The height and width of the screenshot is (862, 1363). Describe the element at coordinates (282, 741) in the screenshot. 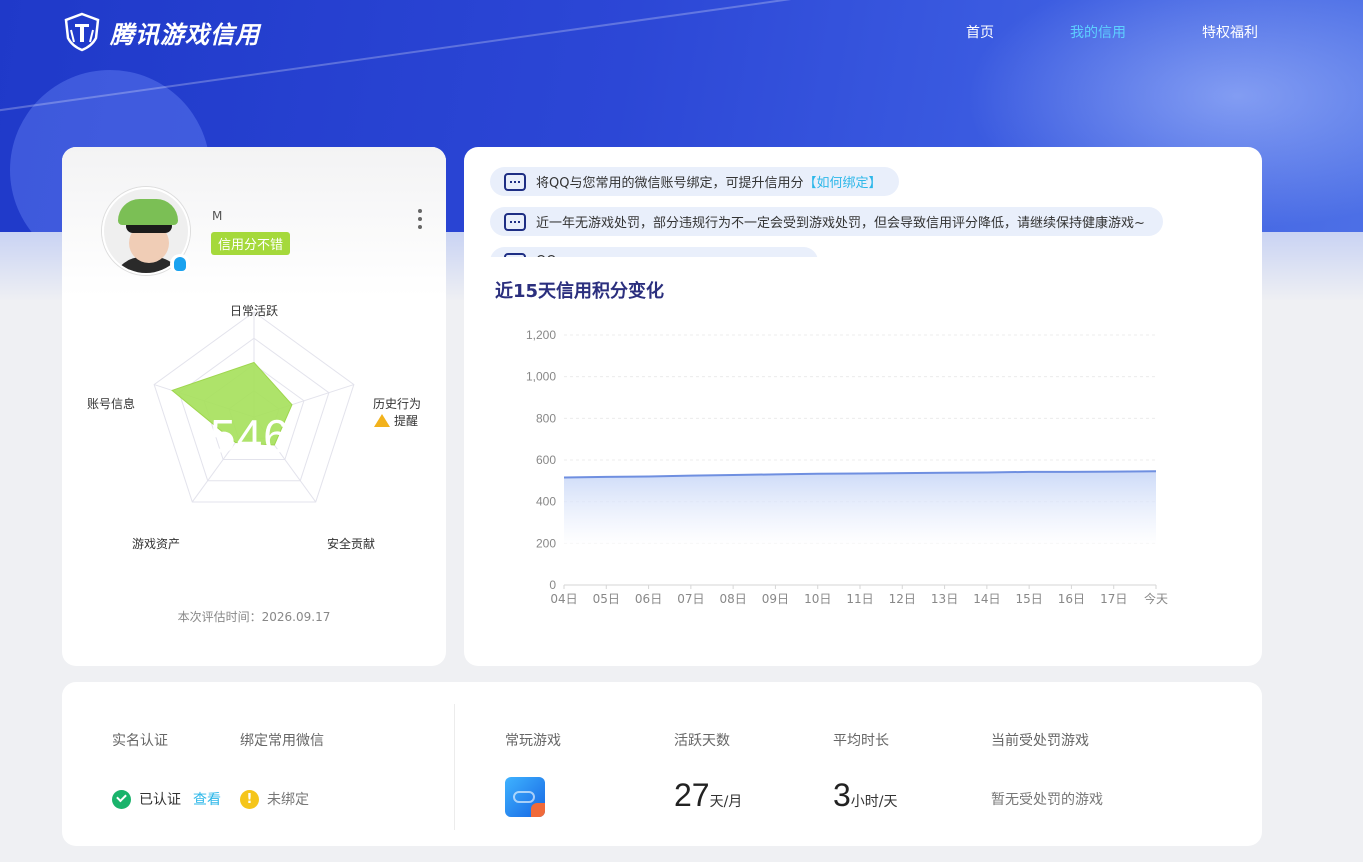

I see `wechat-label: 绑定常用微信` at that location.